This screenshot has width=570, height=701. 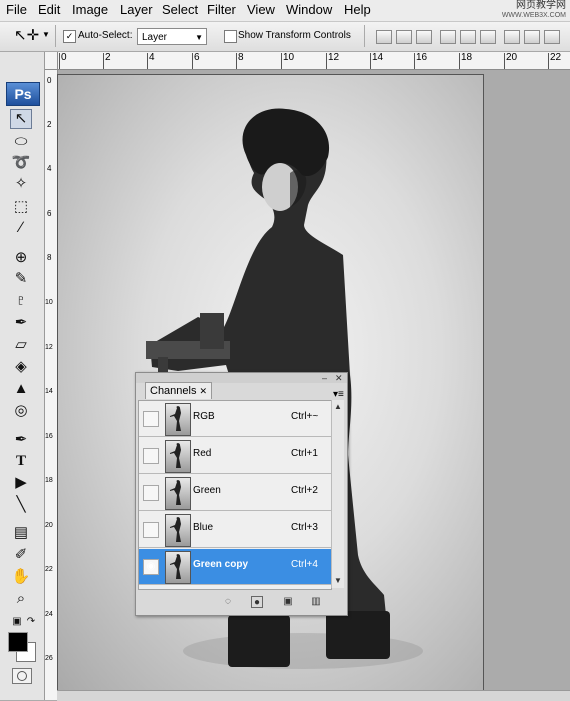 I want to click on history-brush-tool-icon: ✒, so click(x=21, y=323).